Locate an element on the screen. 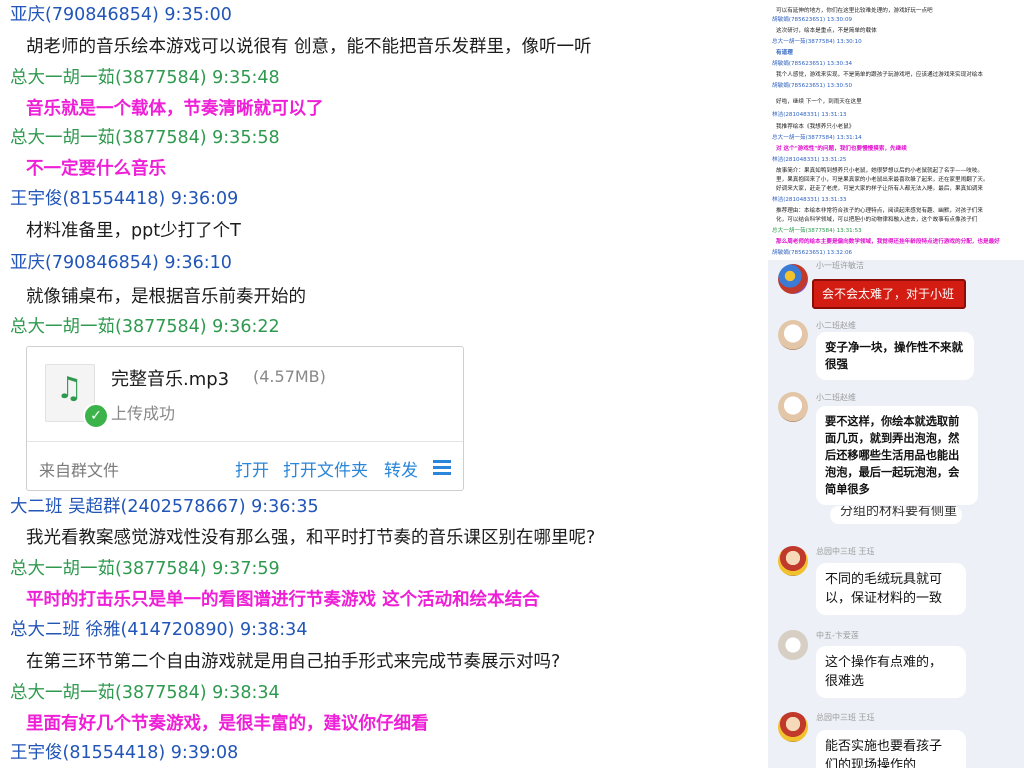 Image resolution: width=1024 pixels, height=768 pixels. message-line: 能否实施也要看孩子 is located at coordinates (884, 746).